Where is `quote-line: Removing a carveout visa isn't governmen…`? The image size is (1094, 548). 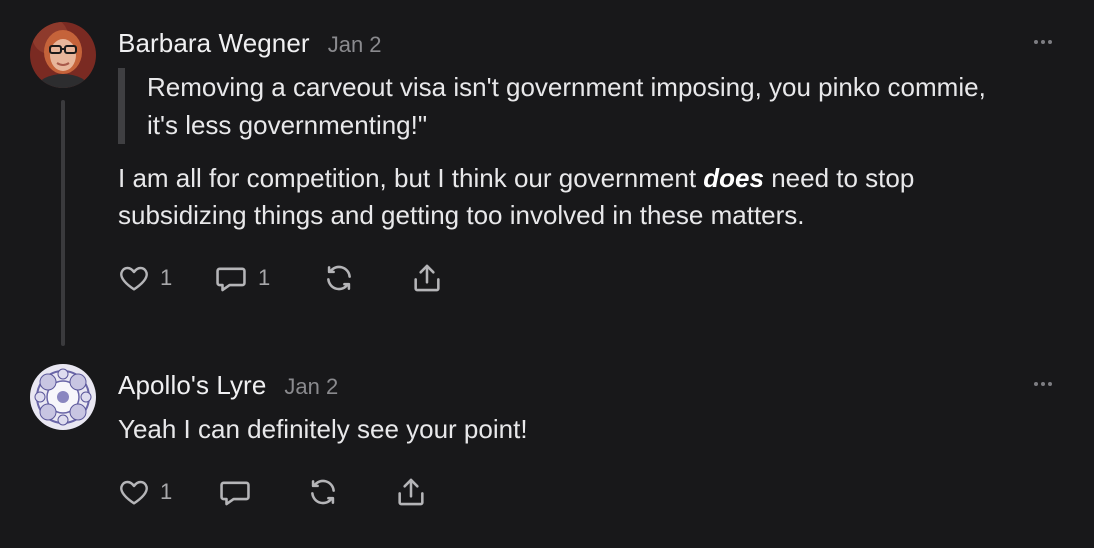 quote-line: Removing a carveout visa isn't governmen… is located at coordinates (566, 87).